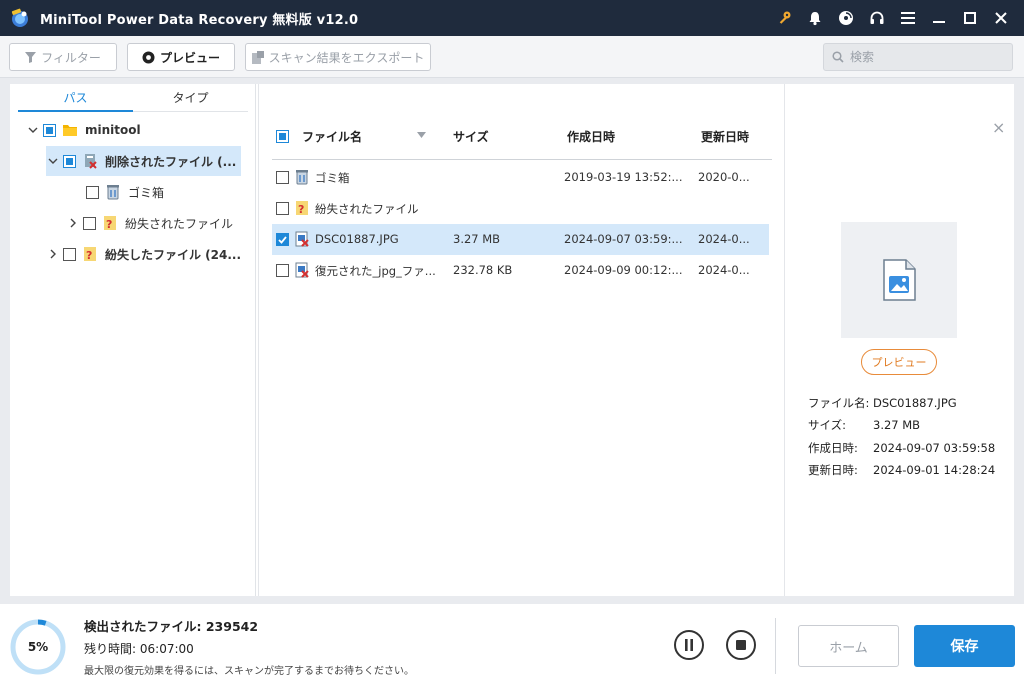 Image resolution: width=1024 pixels, height=680 pixels. I want to click on key-icon, so click(783, 18).